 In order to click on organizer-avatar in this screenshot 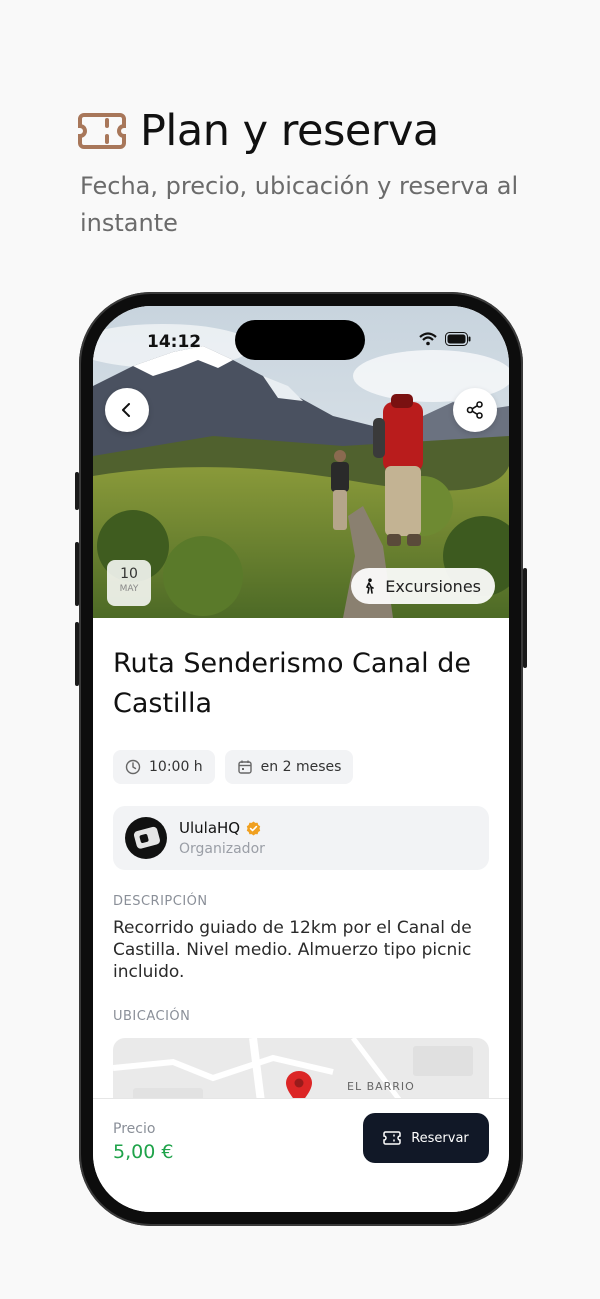, I will do `click(146, 838)`.